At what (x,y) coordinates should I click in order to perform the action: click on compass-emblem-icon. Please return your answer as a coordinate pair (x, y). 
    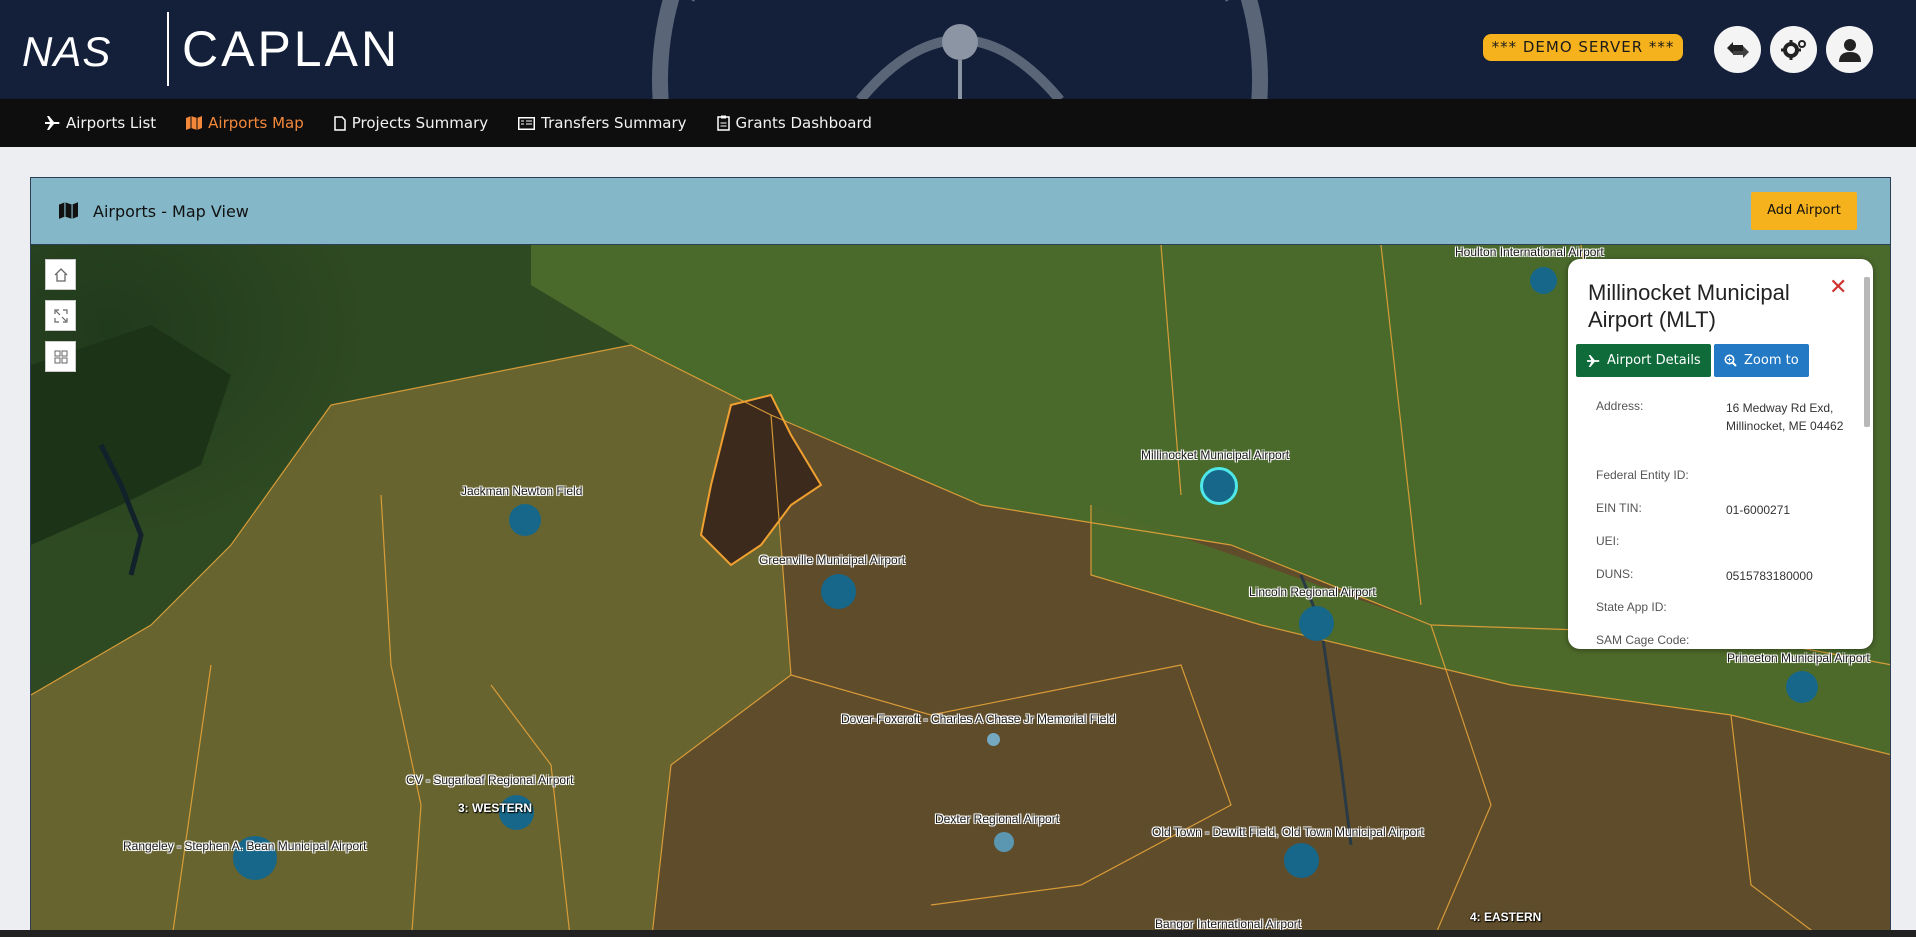
    Looking at the image, I should click on (960, 49).